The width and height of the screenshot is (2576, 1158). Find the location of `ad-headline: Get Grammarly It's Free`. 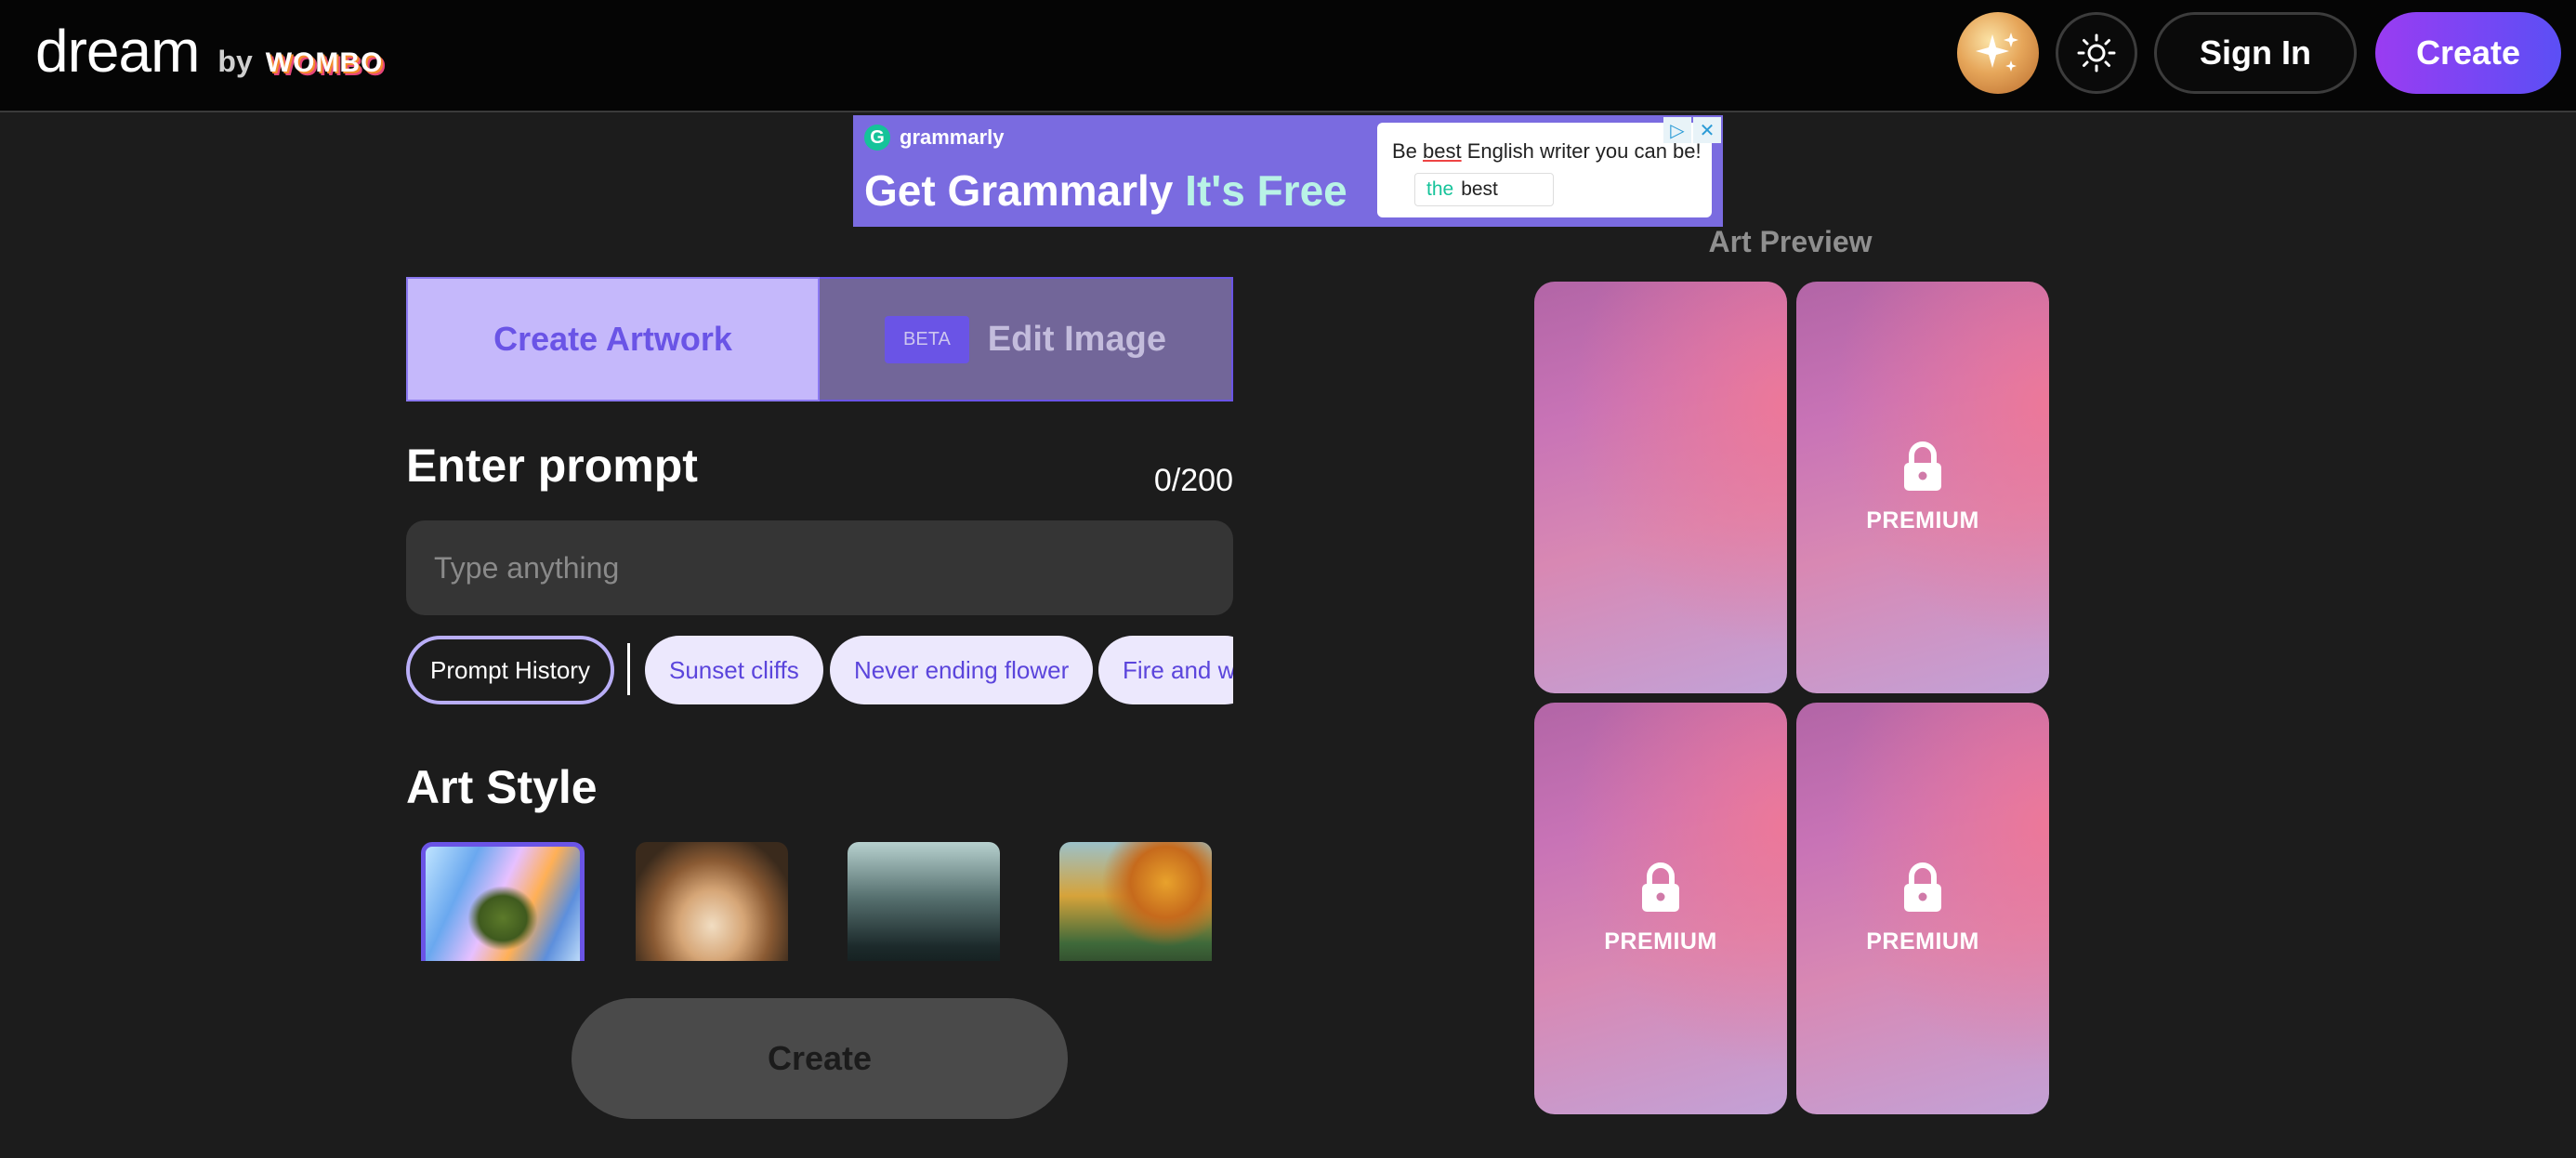

ad-headline: Get Grammarly It's Free is located at coordinates (1105, 190).